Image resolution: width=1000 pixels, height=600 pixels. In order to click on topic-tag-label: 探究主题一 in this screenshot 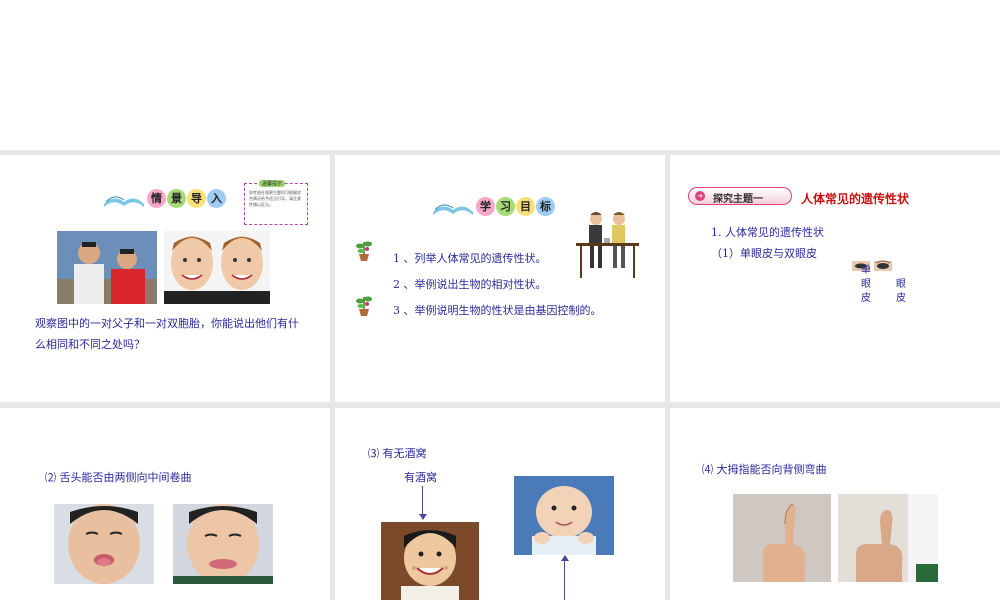, I will do `click(738, 199)`.